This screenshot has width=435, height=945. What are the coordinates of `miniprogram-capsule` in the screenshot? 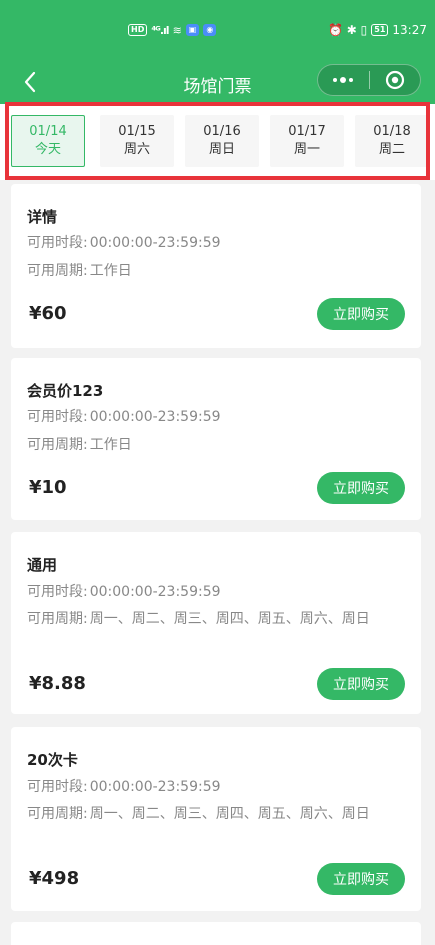 It's located at (369, 80).